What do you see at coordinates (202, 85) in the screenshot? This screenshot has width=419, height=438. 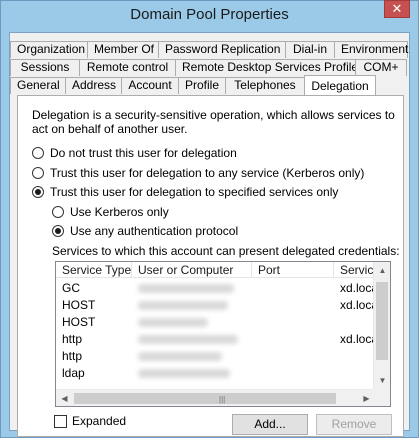 I see `tab-profile: Profile` at bounding box center [202, 85].